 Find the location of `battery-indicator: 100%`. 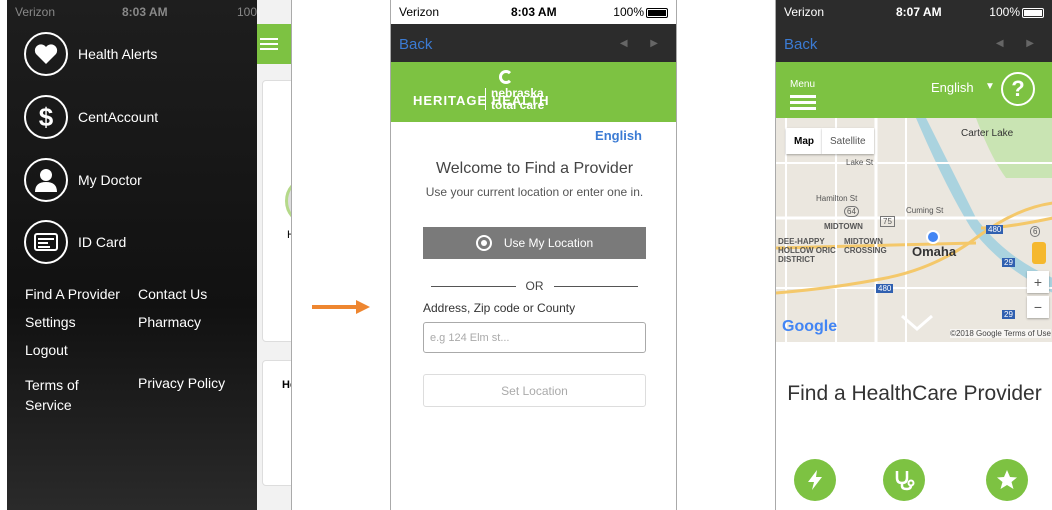

battery-indicator: 100% is located at coordinates (1016, 12).